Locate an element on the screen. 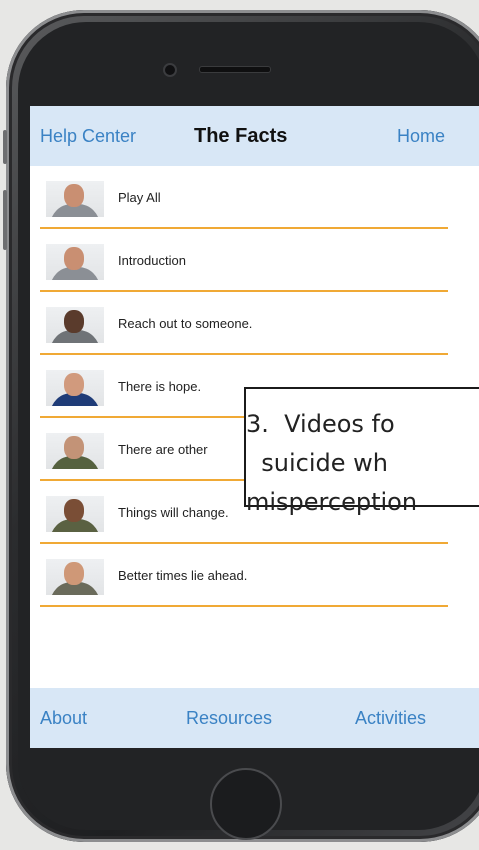 This screenshot has width=479, height=850. video-list-item: Better times lie ahead. is located at coordinates (254, 575).